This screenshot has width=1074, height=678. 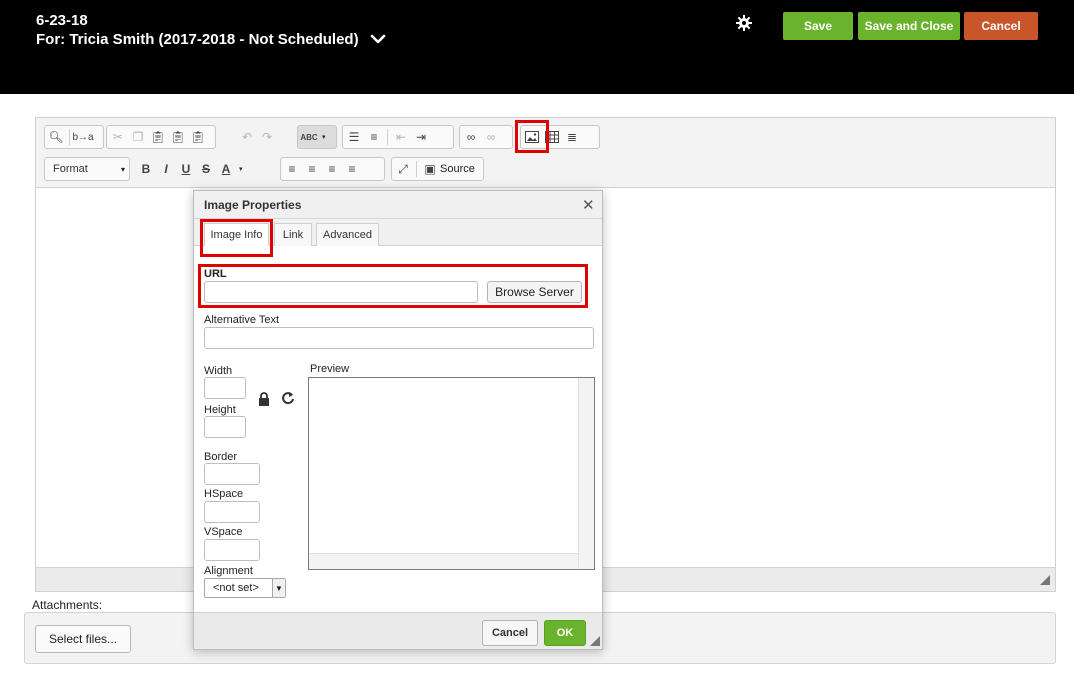 I want to click on alignment-label: Alignment, so click(x=228, y=571).